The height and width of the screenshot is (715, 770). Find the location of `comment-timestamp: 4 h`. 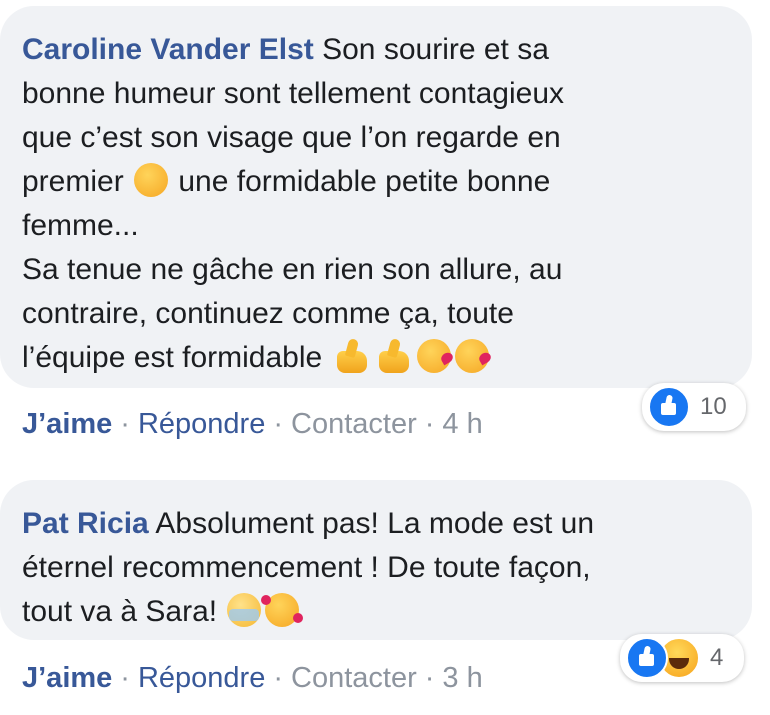

comment-timestamp: 4 h is located at coordinates (462, 424).